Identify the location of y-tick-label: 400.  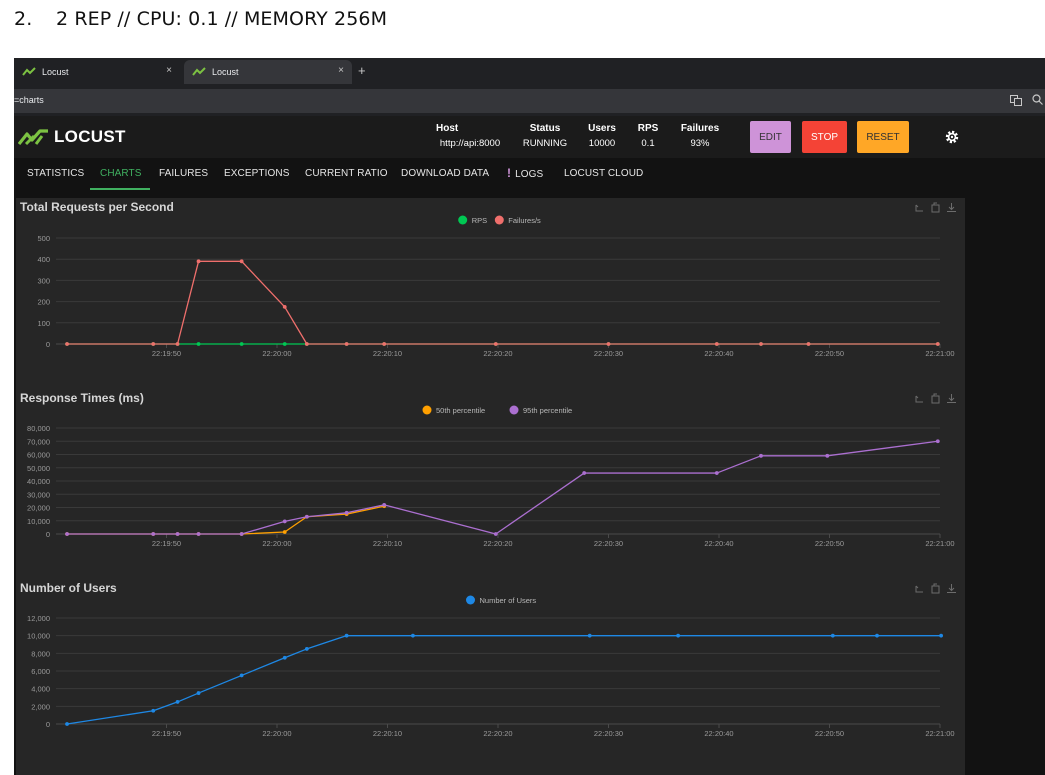
(43, 259).